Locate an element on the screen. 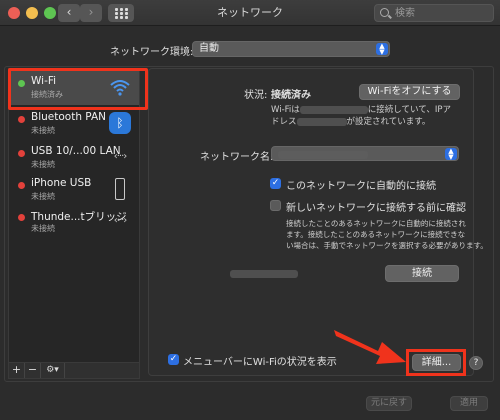 Image resolution: width=500 pixels, height=420 pixels. search-icon is located at coordinates (384, 12).